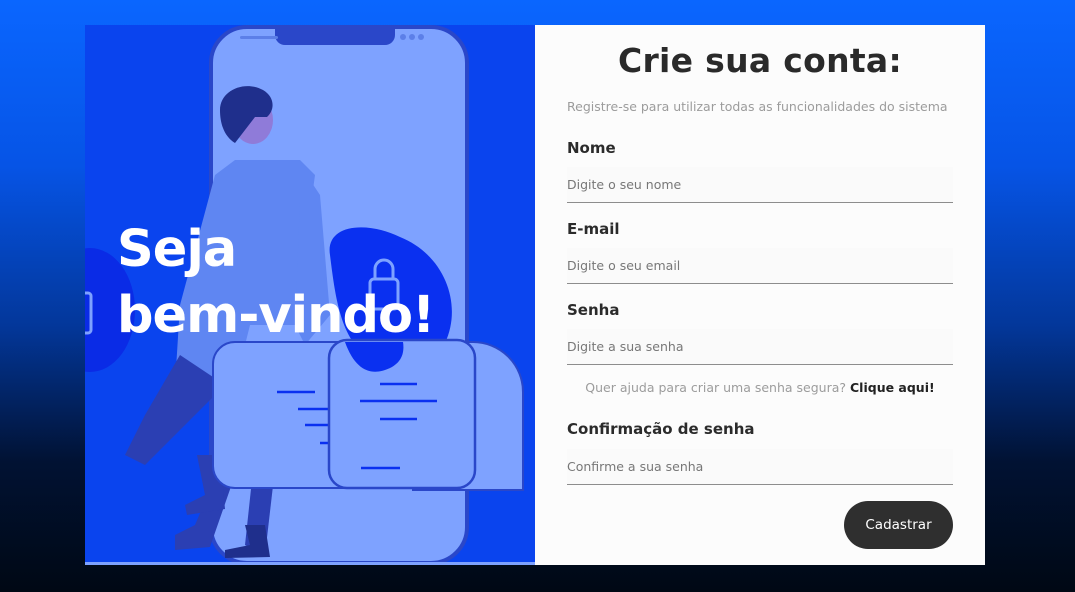 This screenshot has height=592, width=1075. Describe the element at coordinates (661, 429) in the screenshot. I see `confirm-password-label: Confirmação de senha` at that location.